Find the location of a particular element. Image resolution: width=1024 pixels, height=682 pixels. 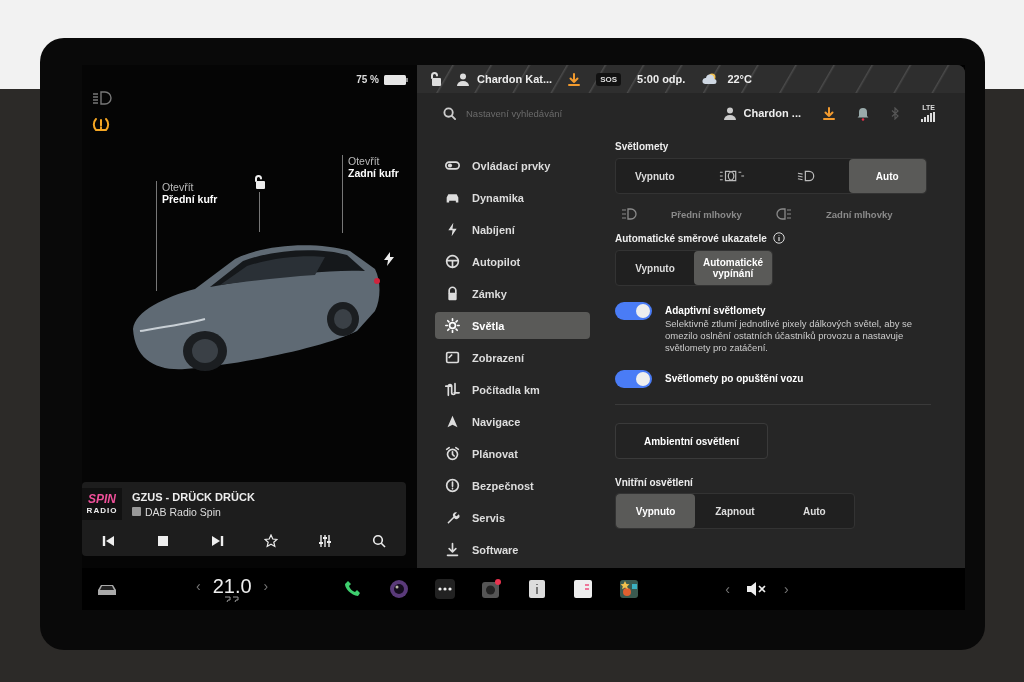

setting-label: Světlomety po opuštění vozu is located at coordinates (734, 378).